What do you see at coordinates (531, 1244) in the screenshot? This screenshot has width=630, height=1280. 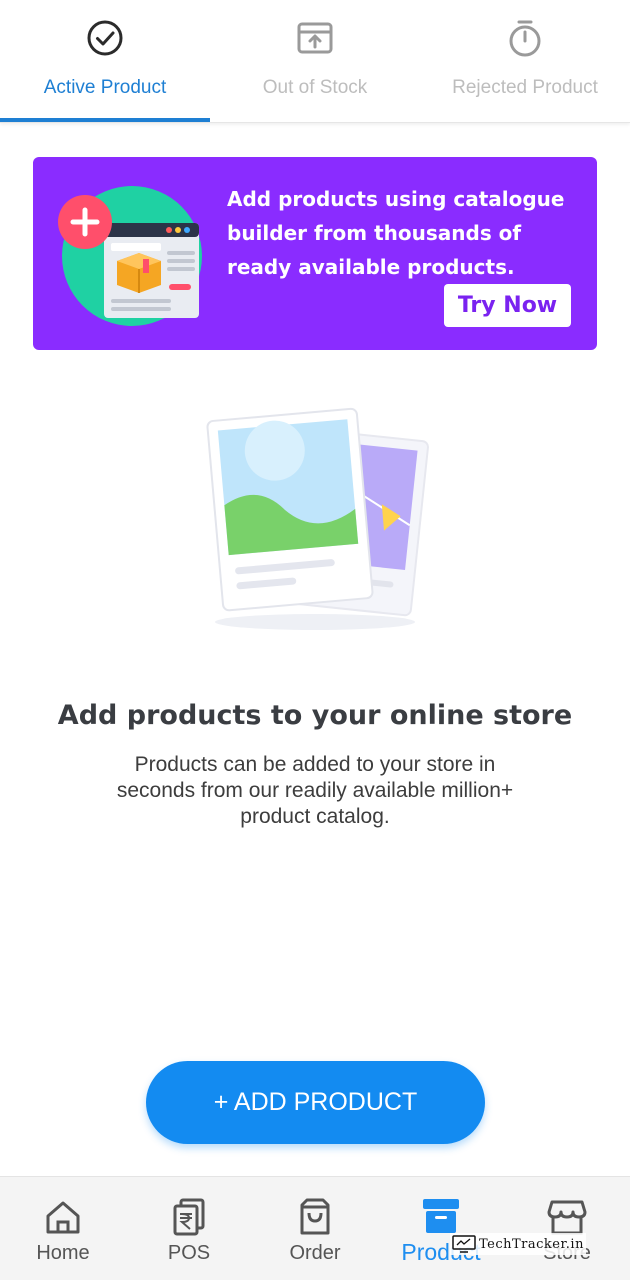 I see `watermark-text: TechTracker.in` at bounding box center [531, 1244].